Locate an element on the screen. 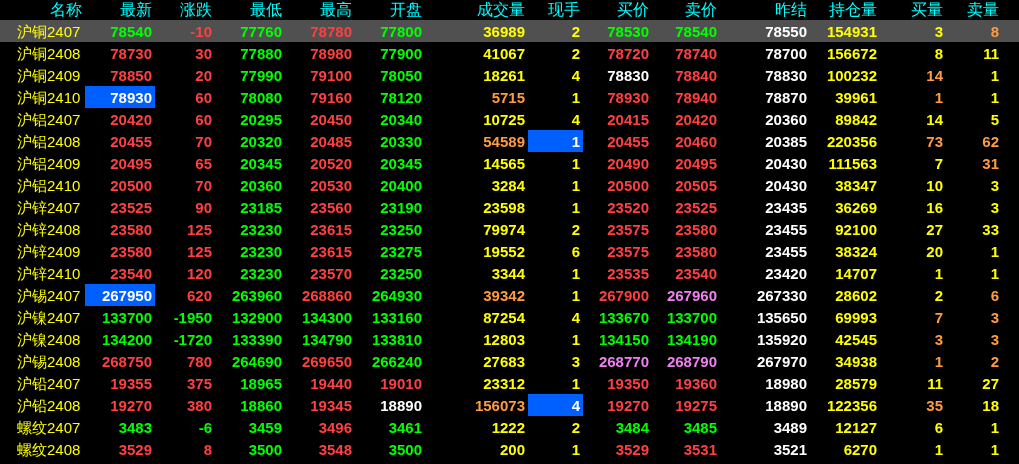 The width and height of the screenshot is (1019, 464). cell-value: 5 is located at coordinates (994, 119).